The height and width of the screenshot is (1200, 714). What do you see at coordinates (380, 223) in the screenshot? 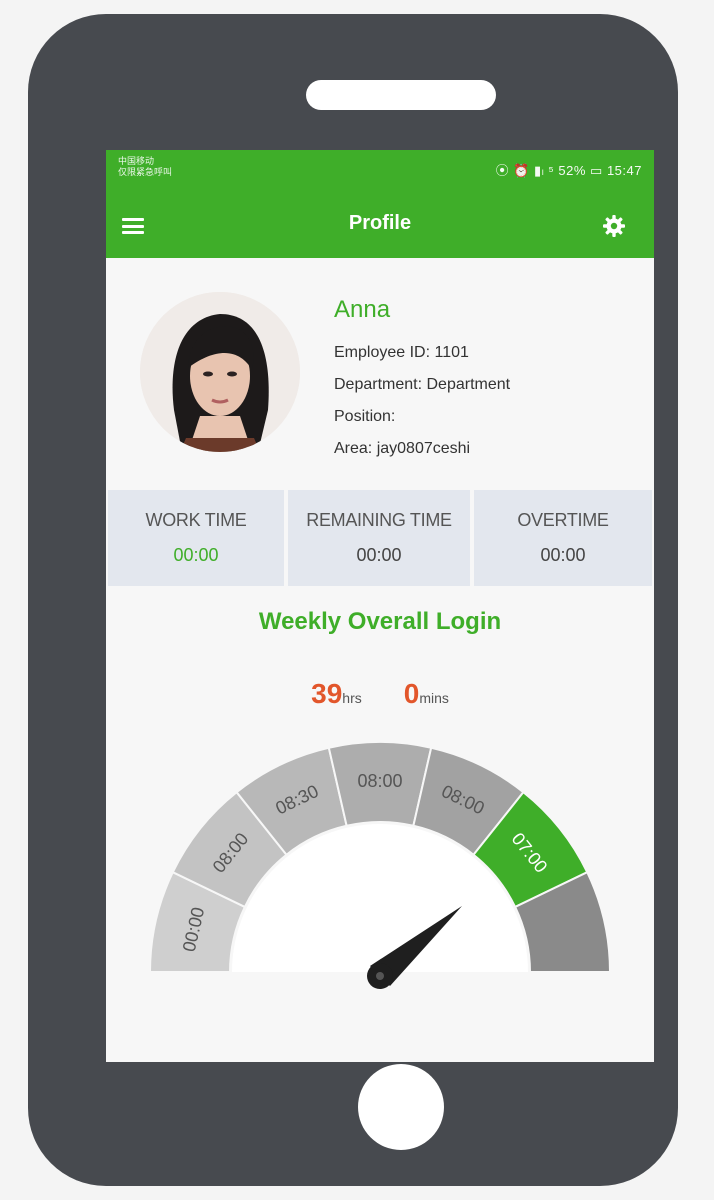
I see `page-title: Profile` at bounding box center [380, 223].